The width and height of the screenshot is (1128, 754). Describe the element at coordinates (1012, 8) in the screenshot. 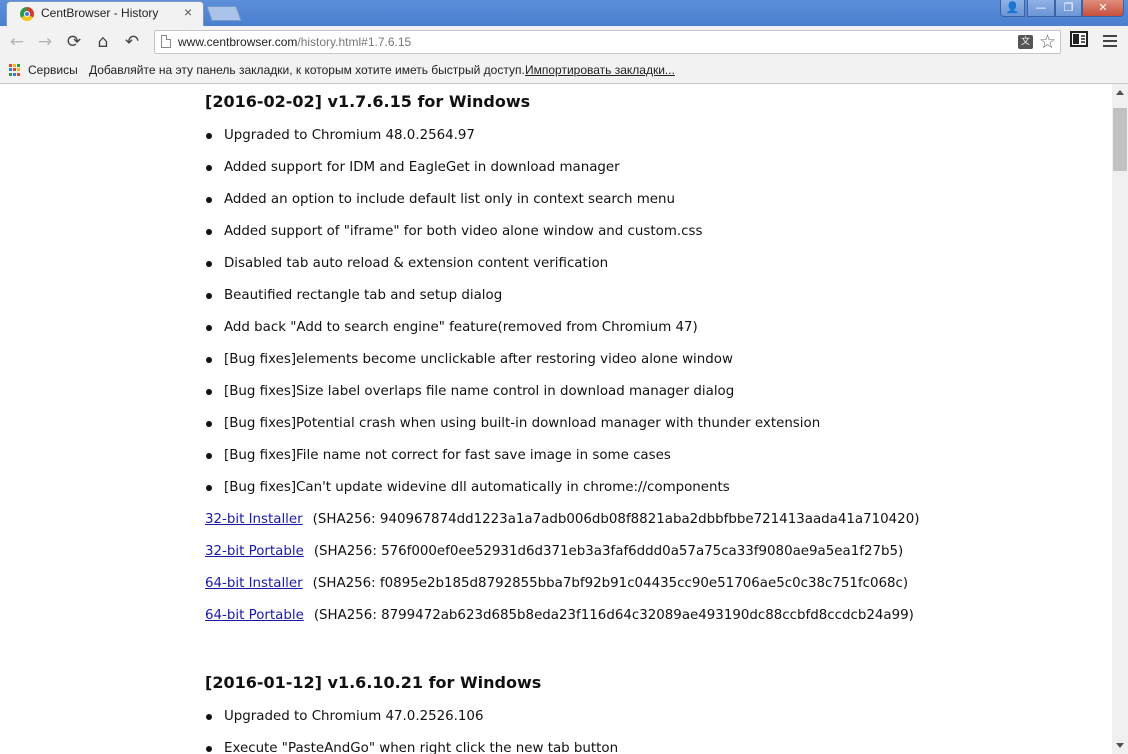

I see `user-profile-button: 👤` at that location.